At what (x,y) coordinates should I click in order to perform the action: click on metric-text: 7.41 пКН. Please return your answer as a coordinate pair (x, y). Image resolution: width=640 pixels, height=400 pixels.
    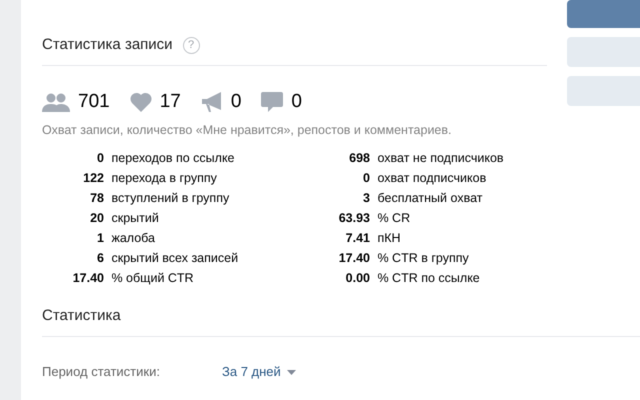
    Looking at the image, I should click on (372, 238).